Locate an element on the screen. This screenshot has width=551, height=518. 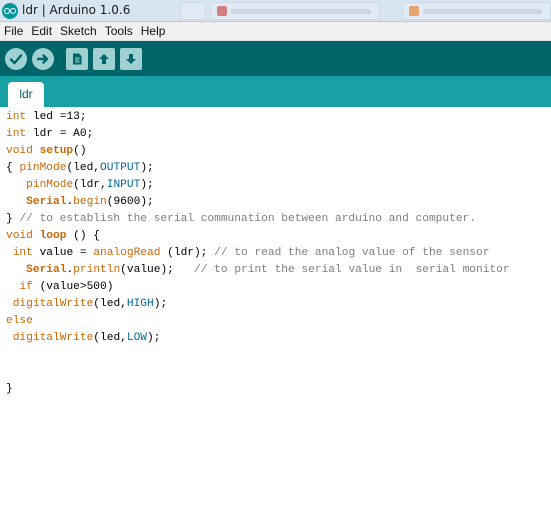
browser-favicon-icon is located at coordinates (222, 11).